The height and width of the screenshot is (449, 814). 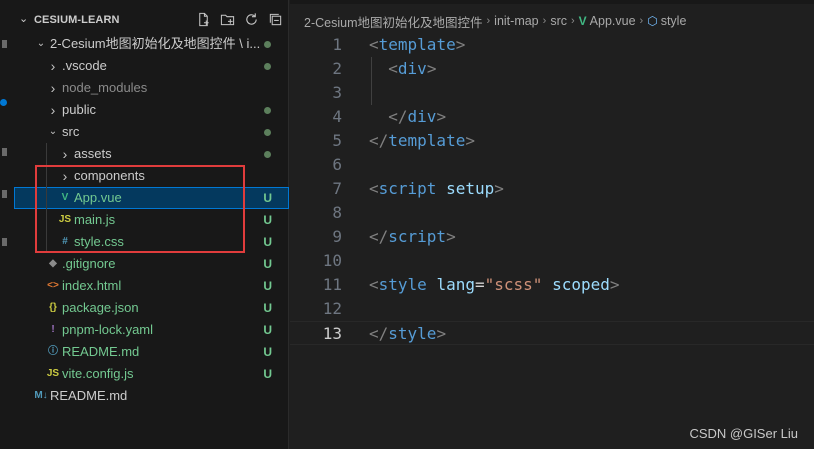 I want to click on code-token: style, so click(x=412, y=333).